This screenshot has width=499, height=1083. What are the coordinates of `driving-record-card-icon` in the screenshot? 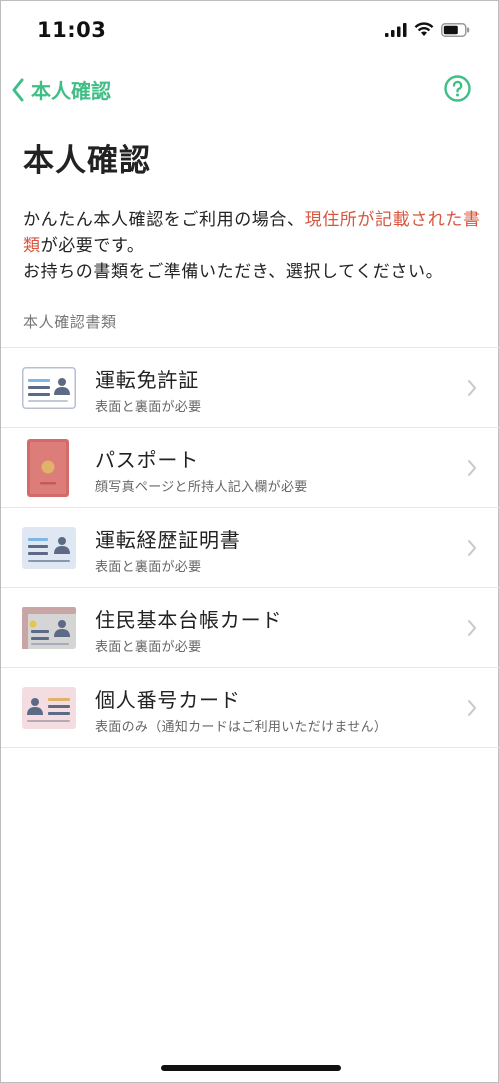 It's located at (49, 548).